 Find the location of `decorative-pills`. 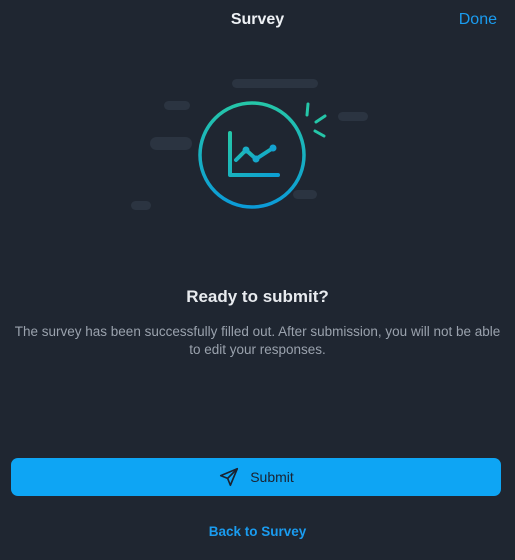

decorative-pills is located at coordinates (249, 144).